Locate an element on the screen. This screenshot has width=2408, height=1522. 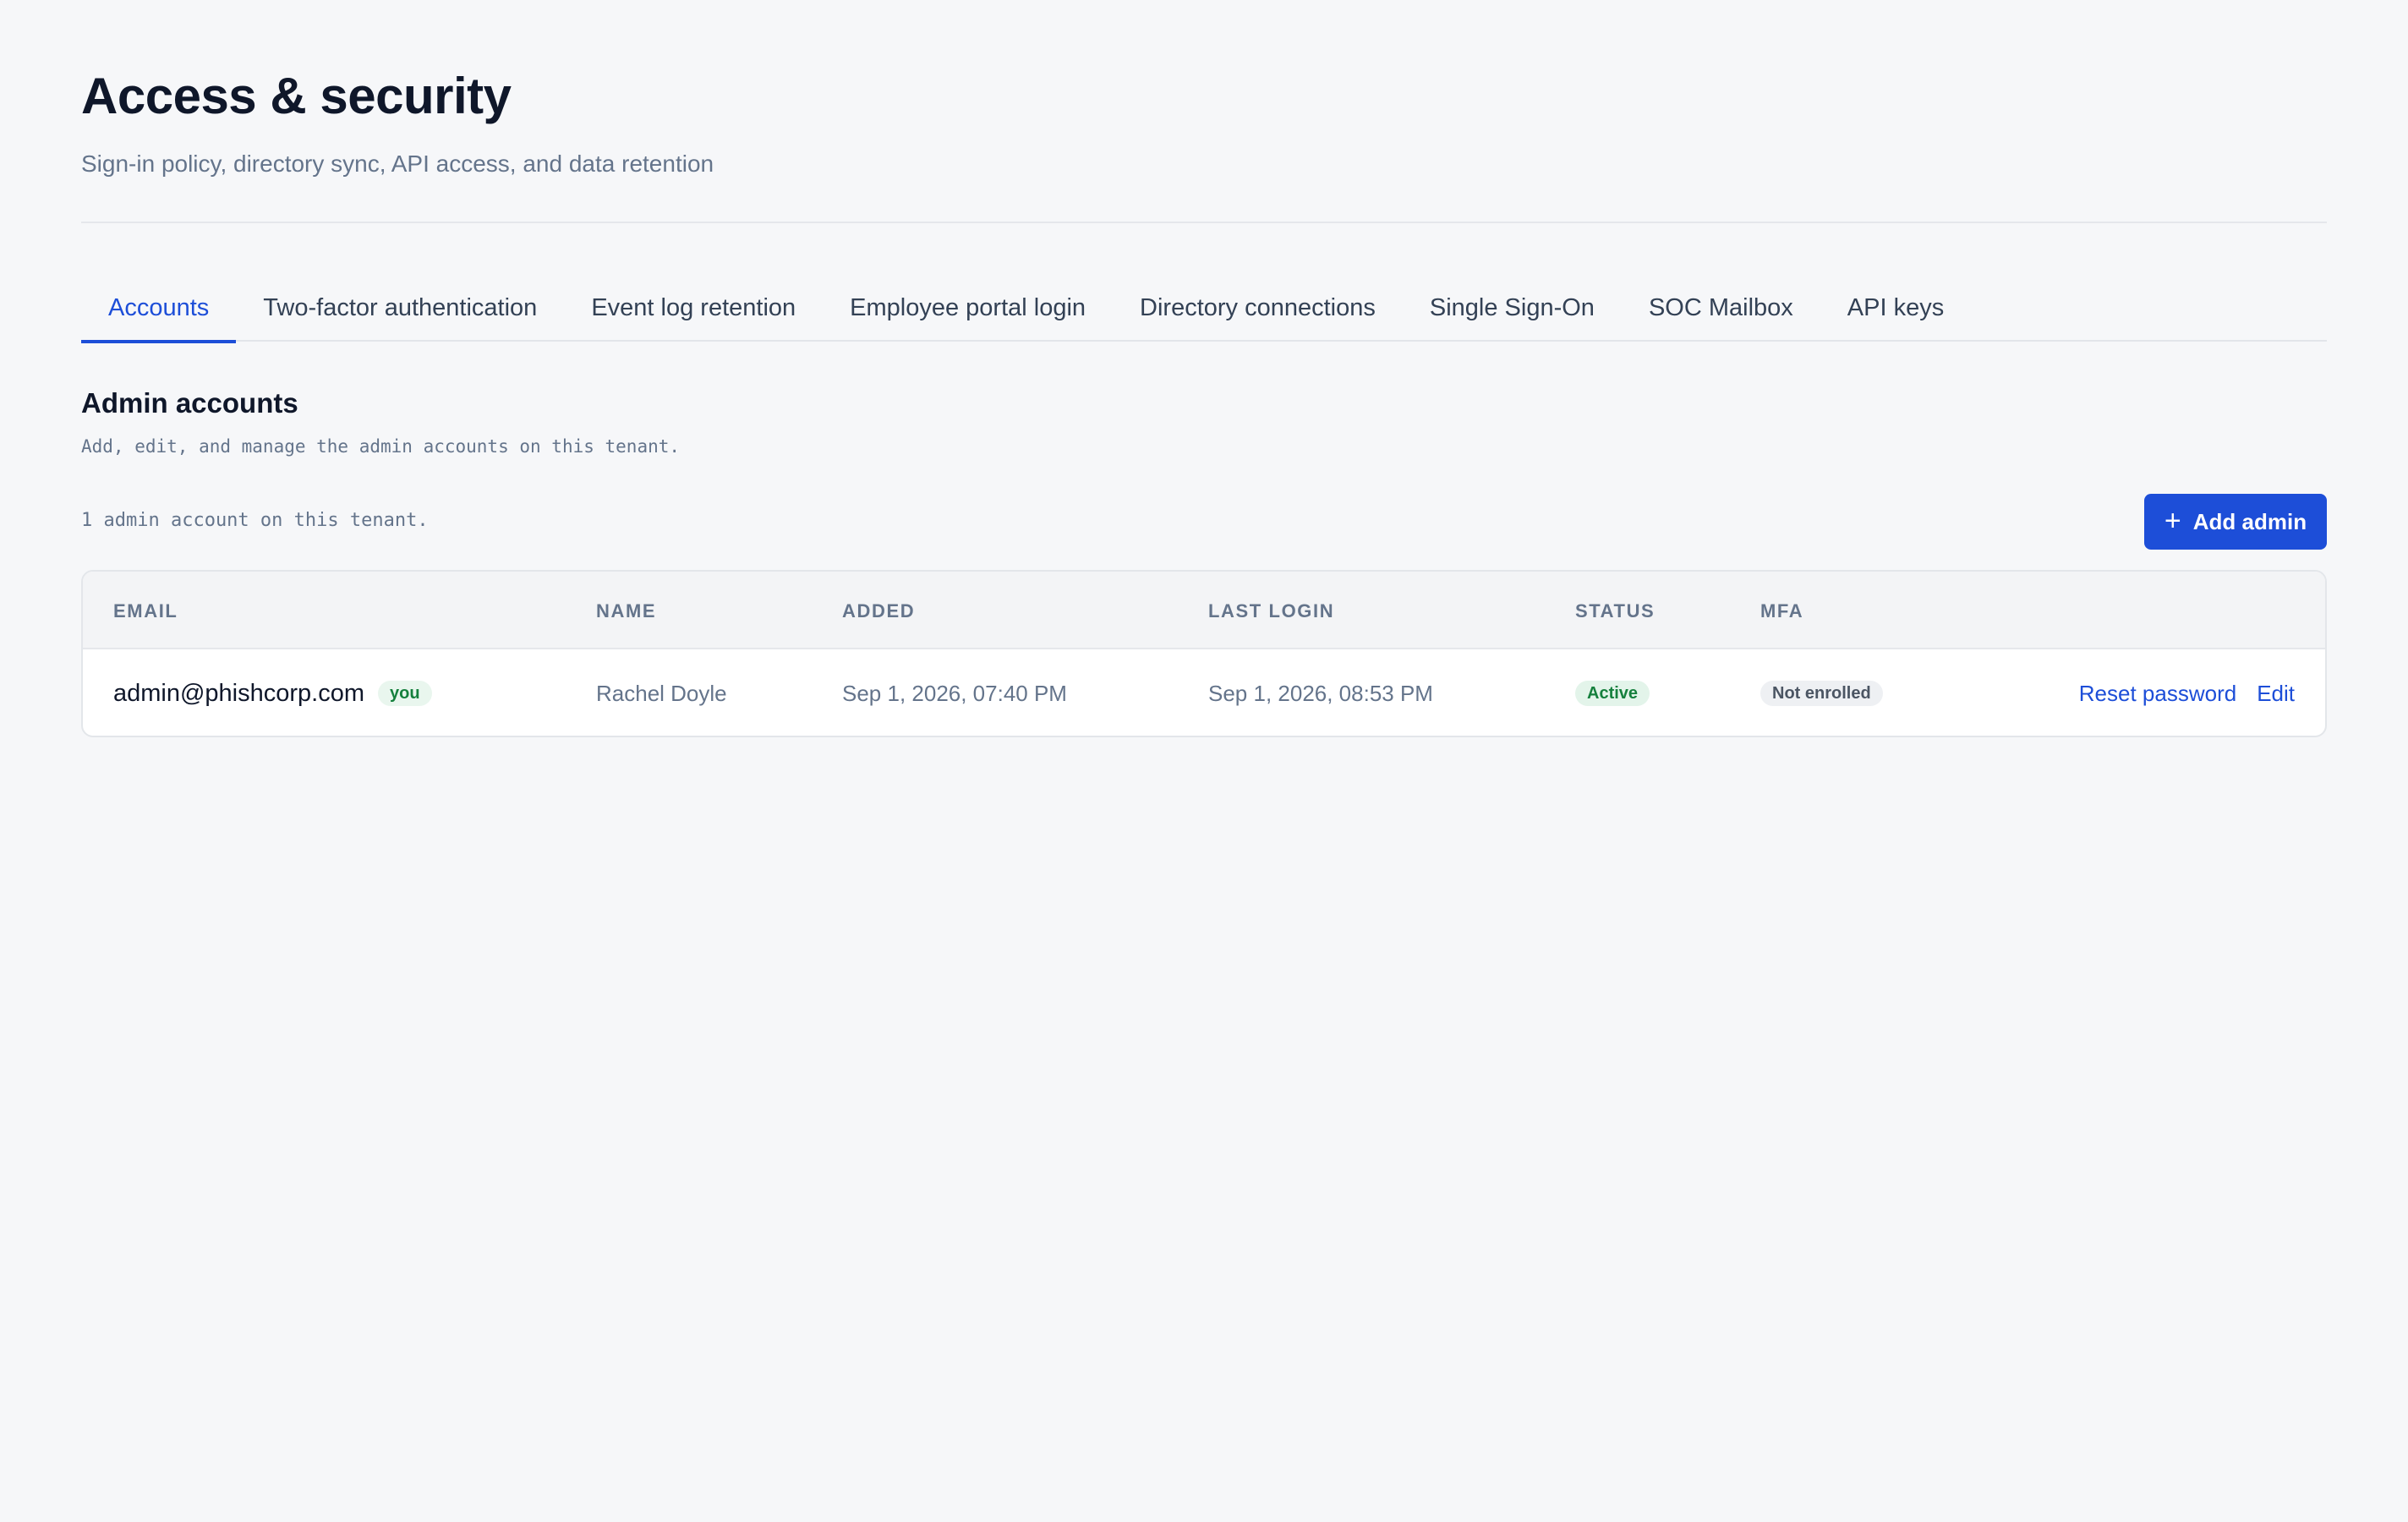
header-divider is located at coordinates (1204, 222).